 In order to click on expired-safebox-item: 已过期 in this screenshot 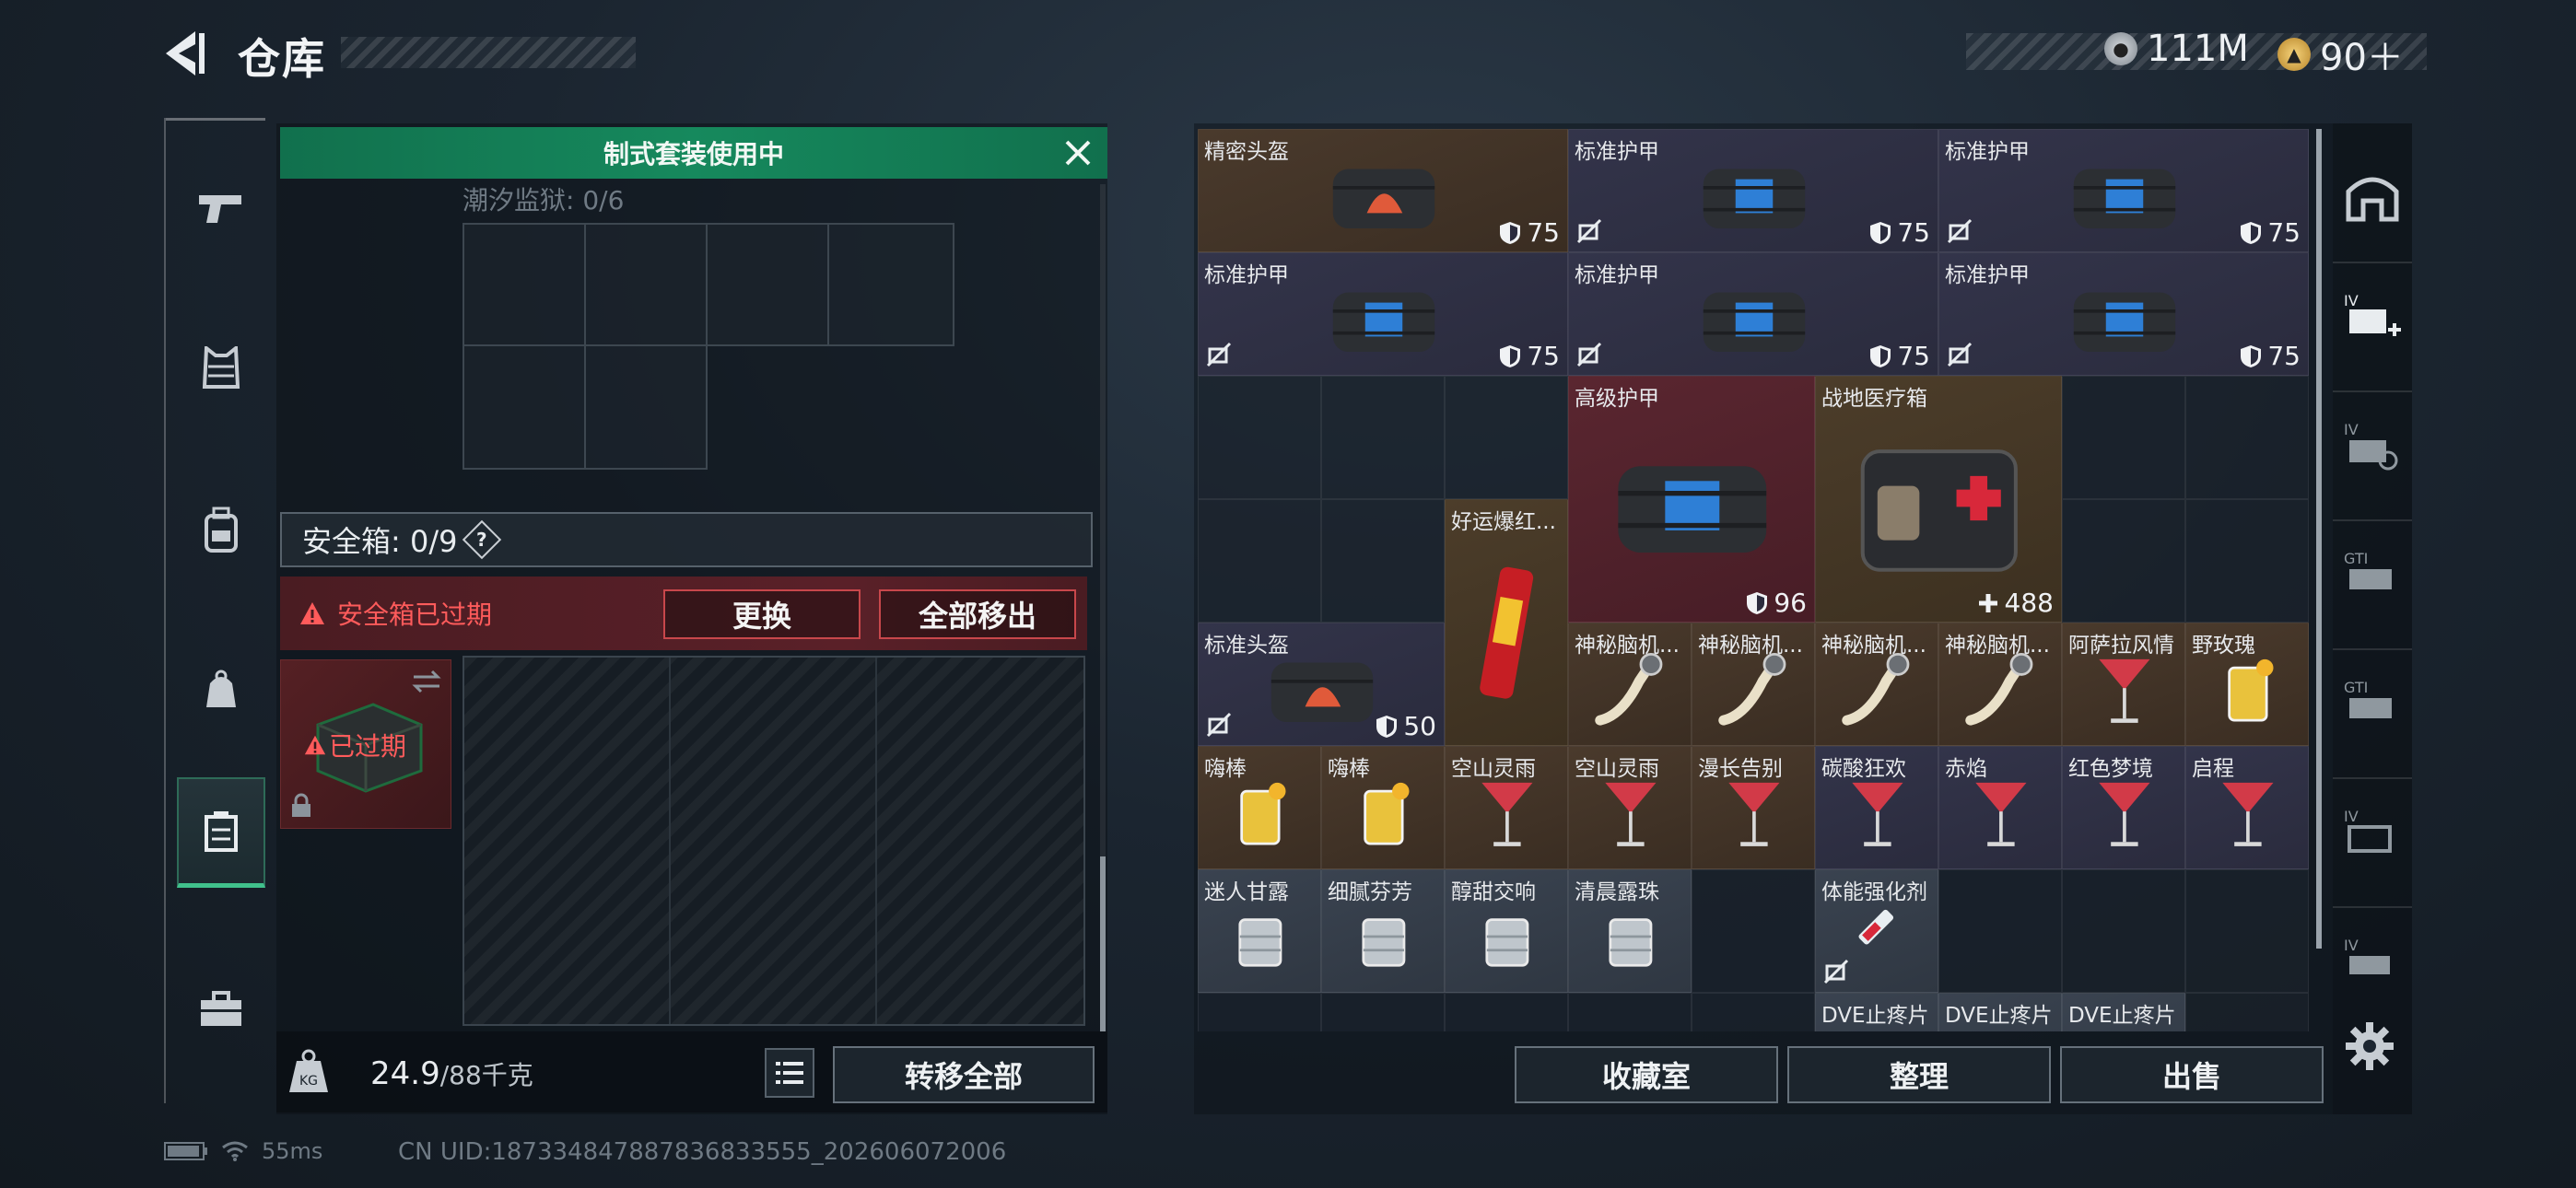, I will do `click(365, 744)`.